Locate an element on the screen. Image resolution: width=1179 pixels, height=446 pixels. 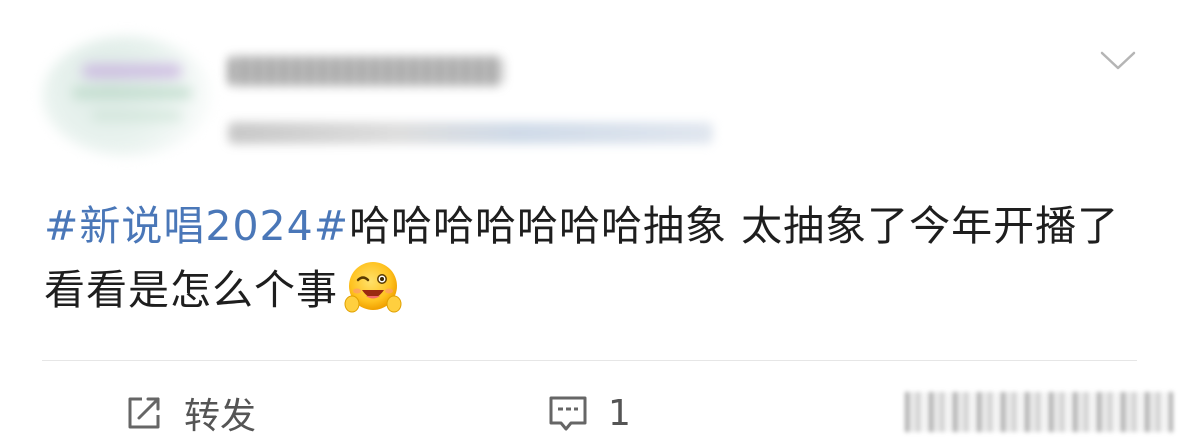
repost-button: 转发 is located at coordinates (189, 413).